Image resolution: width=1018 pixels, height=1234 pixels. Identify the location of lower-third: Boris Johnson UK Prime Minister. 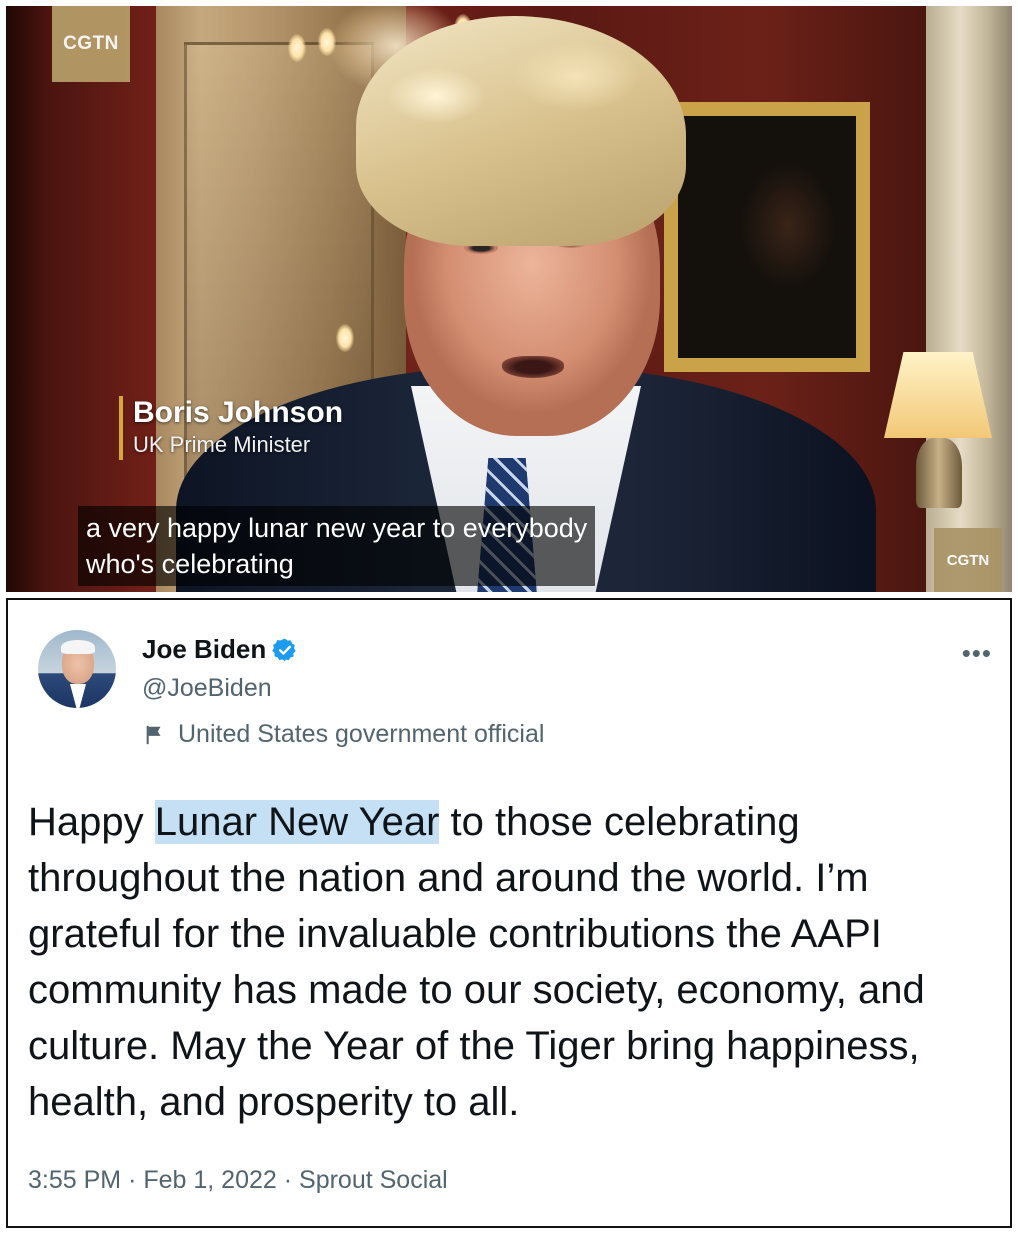
(231, 428).